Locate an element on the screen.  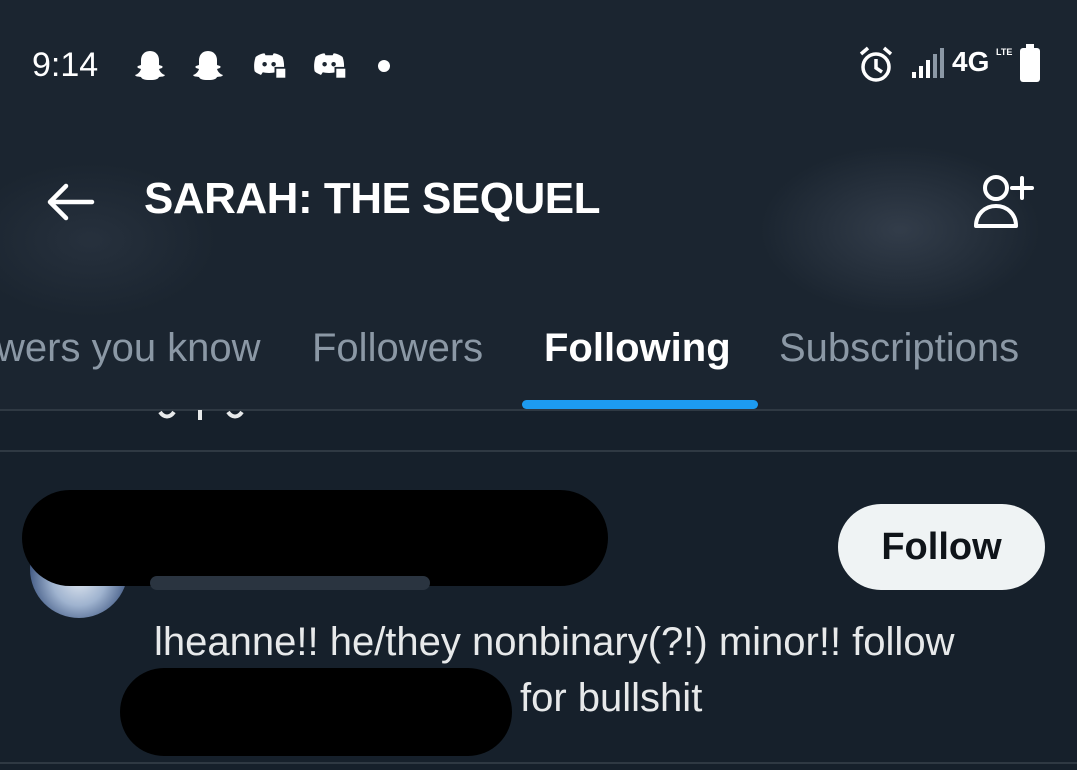
add-user-icon is located at coordinates (1003, 200).